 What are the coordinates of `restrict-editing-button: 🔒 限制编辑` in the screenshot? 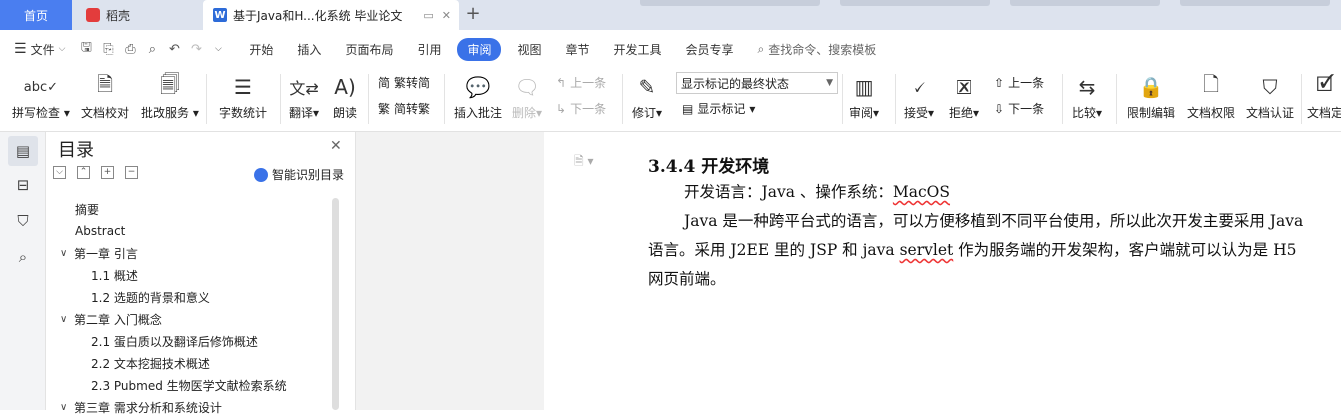 It's located at (1151, 95).